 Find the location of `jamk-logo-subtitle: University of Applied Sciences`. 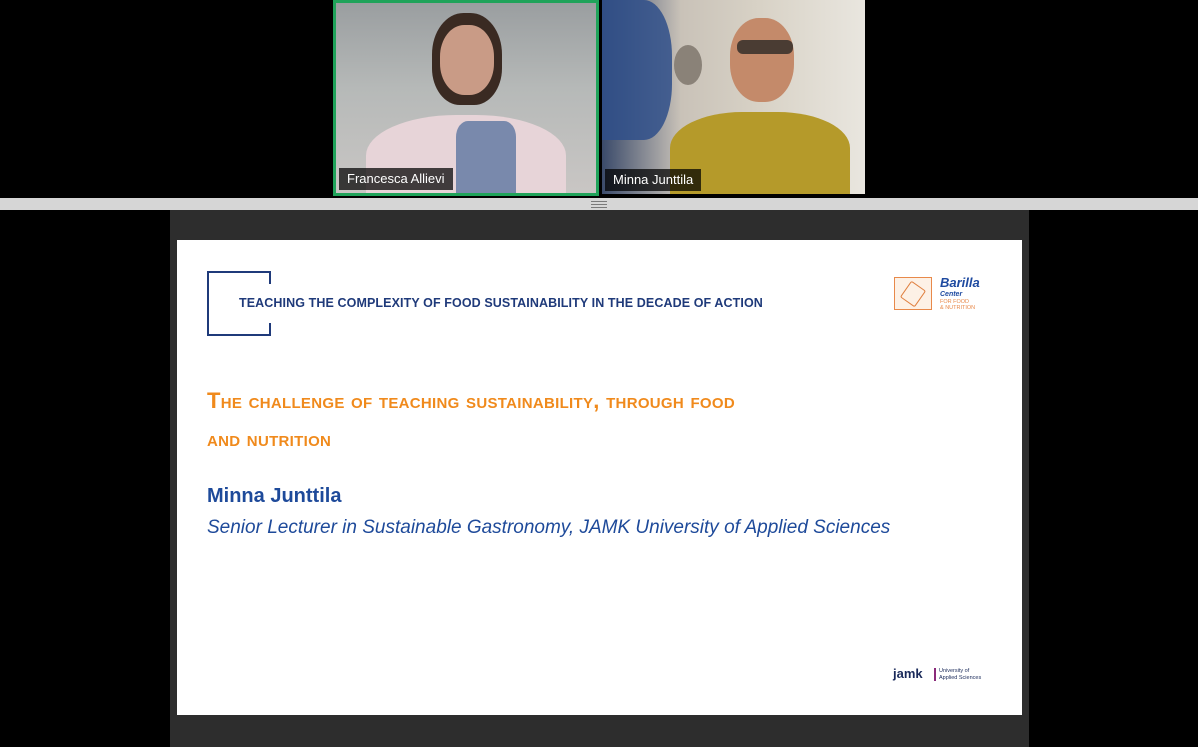

jamk-logo-subtitle: University of Applied Sciences is located at coordinates (960, 674).